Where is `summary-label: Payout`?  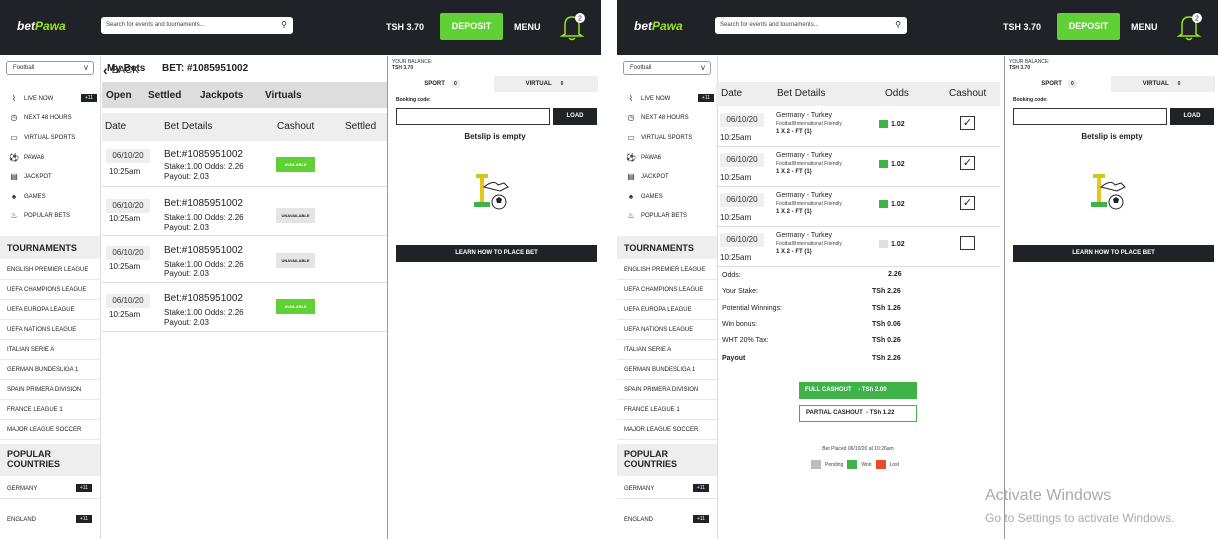
summary-label: Payout is located at coordinates (734, 358).